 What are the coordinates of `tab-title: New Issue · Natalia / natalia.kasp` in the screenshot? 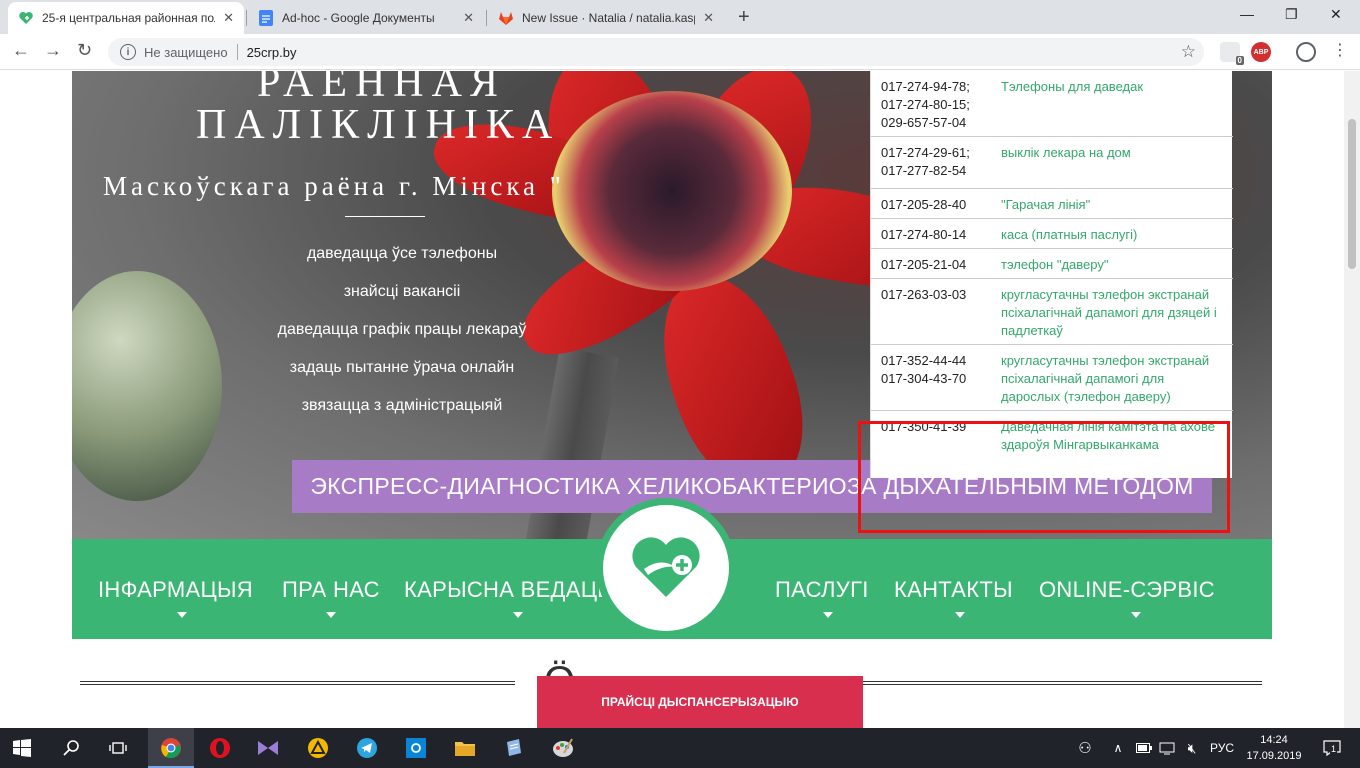 It's located at (609, 18).